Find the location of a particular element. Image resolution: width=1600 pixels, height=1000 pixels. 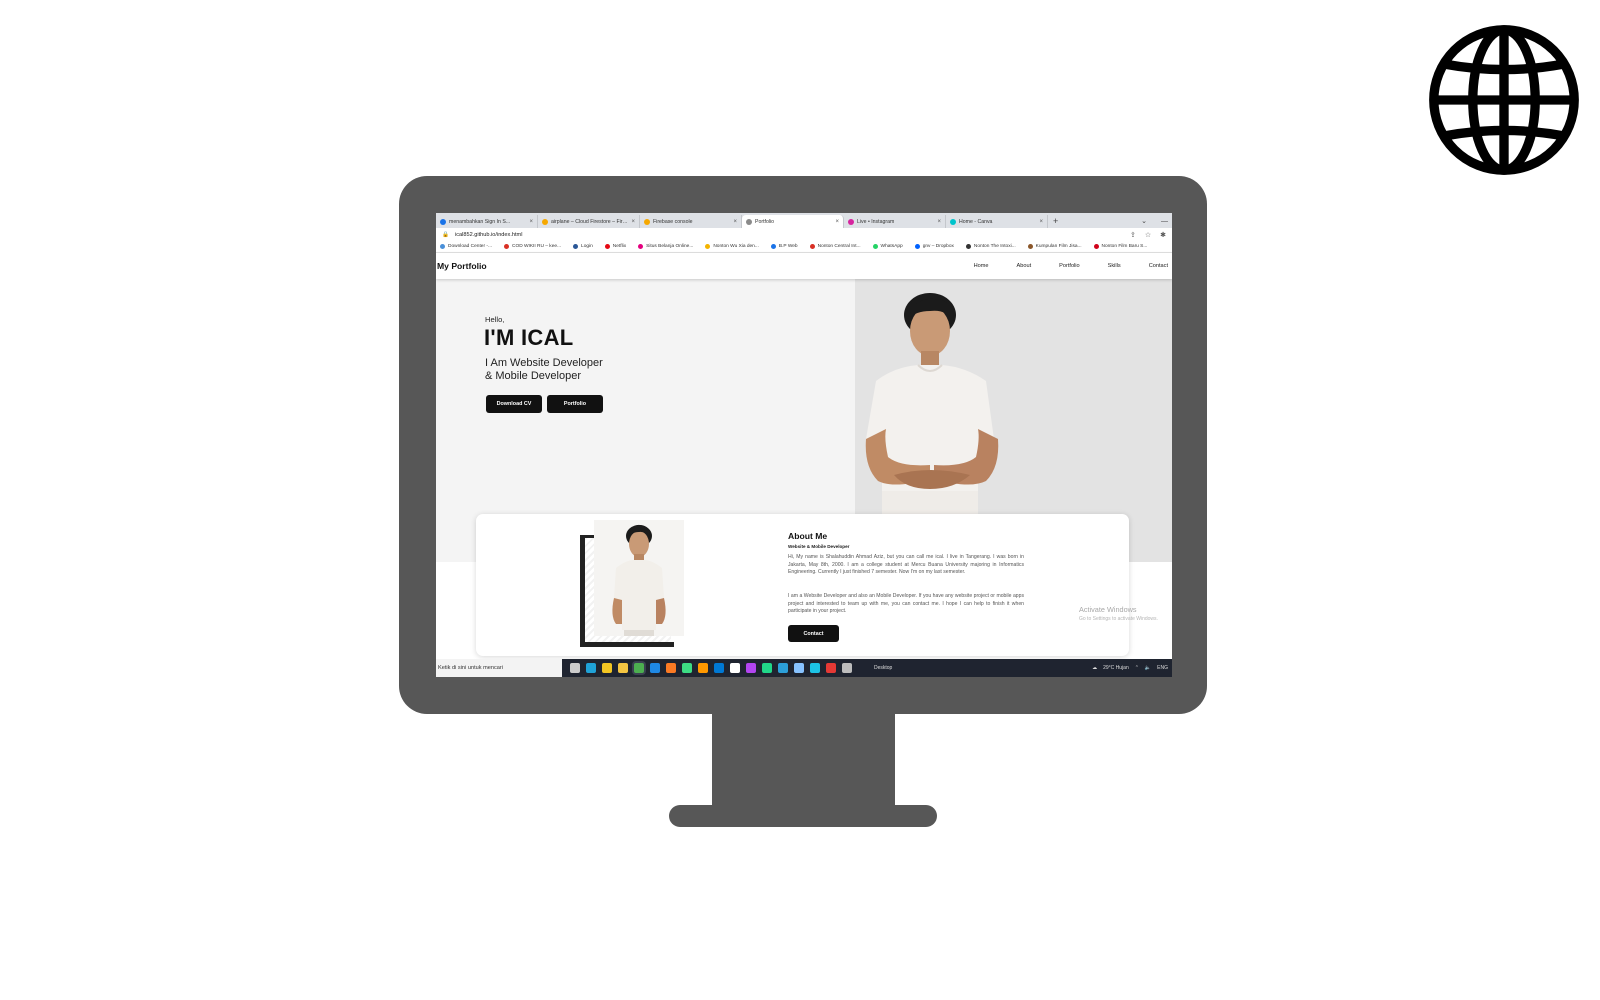

app-icon is located at coordinates (735, 668).